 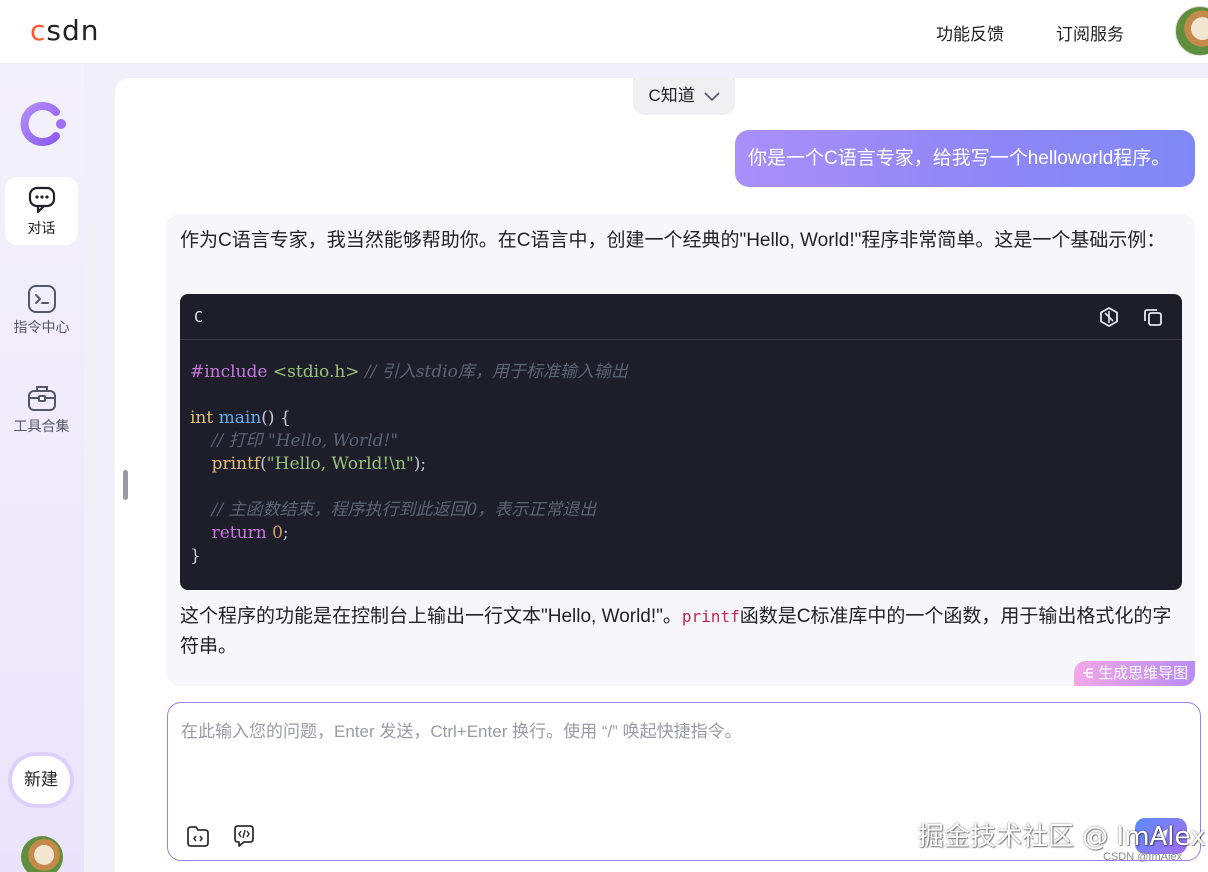 I want to click on code-snippet-icon, so click(x=244, y=836).